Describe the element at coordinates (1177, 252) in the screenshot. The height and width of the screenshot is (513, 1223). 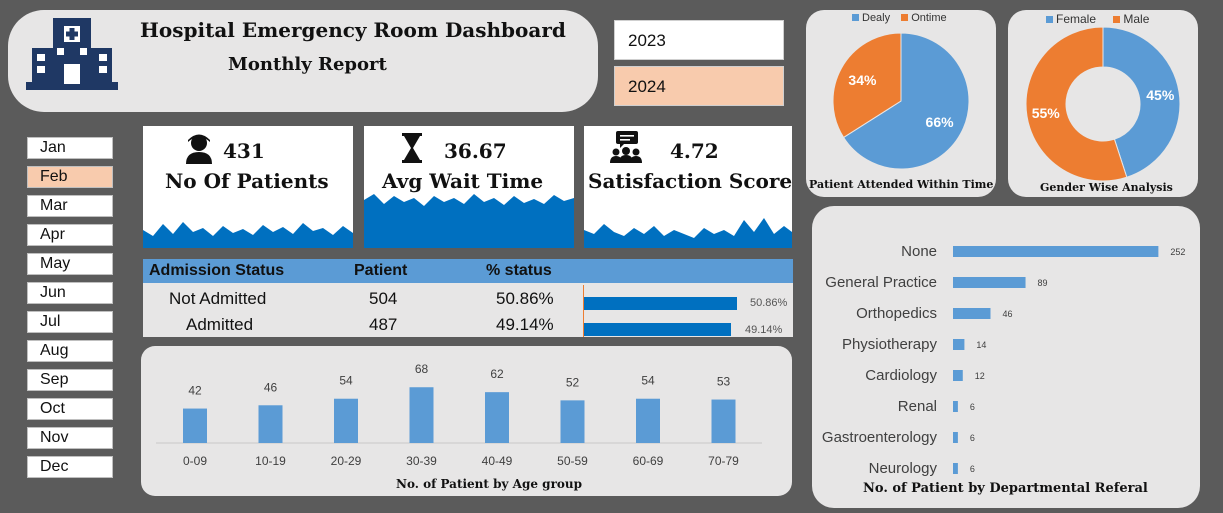
I see `department-bar-value: 252` at that location.